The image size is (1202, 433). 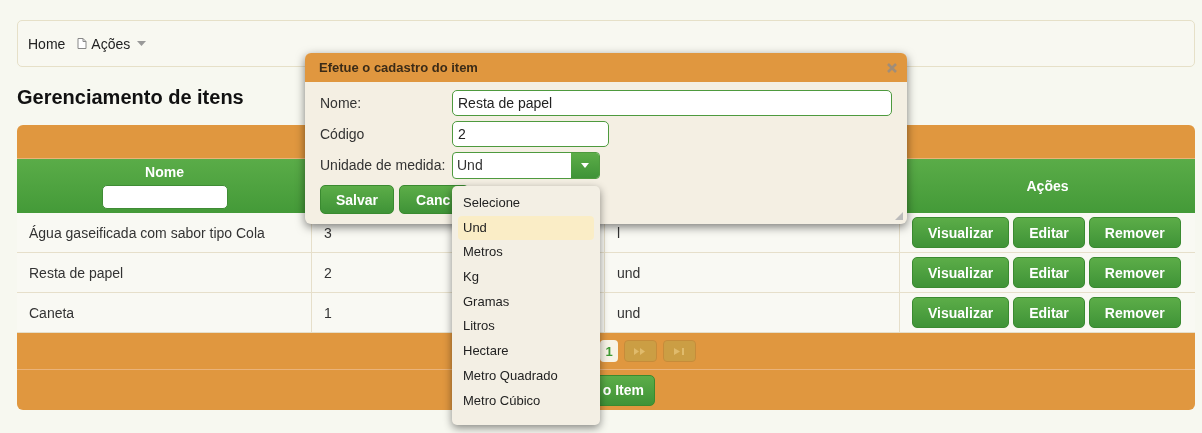 I want to click on field-label: Código, so click(x=343, y=134).